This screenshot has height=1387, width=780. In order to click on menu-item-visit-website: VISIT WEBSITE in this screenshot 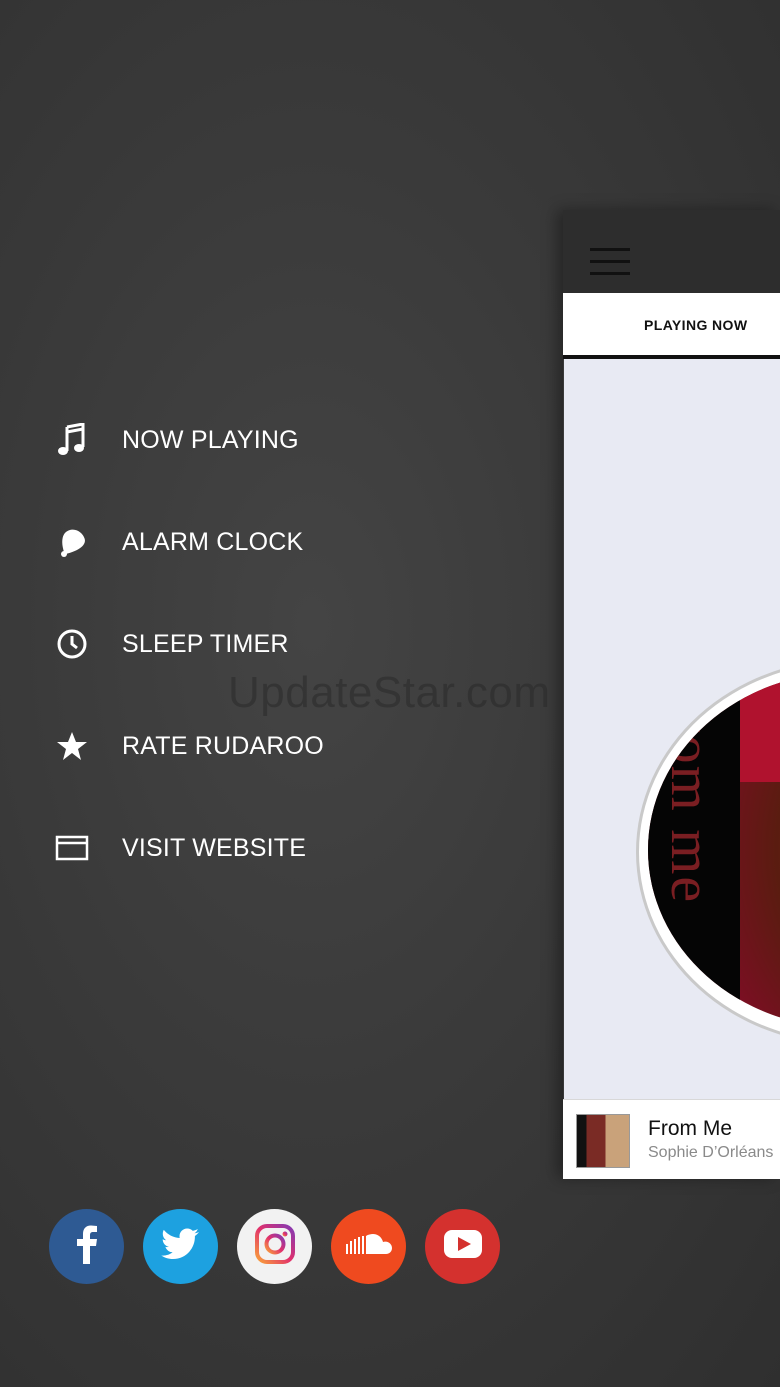, I will do `click(274, 848)`.